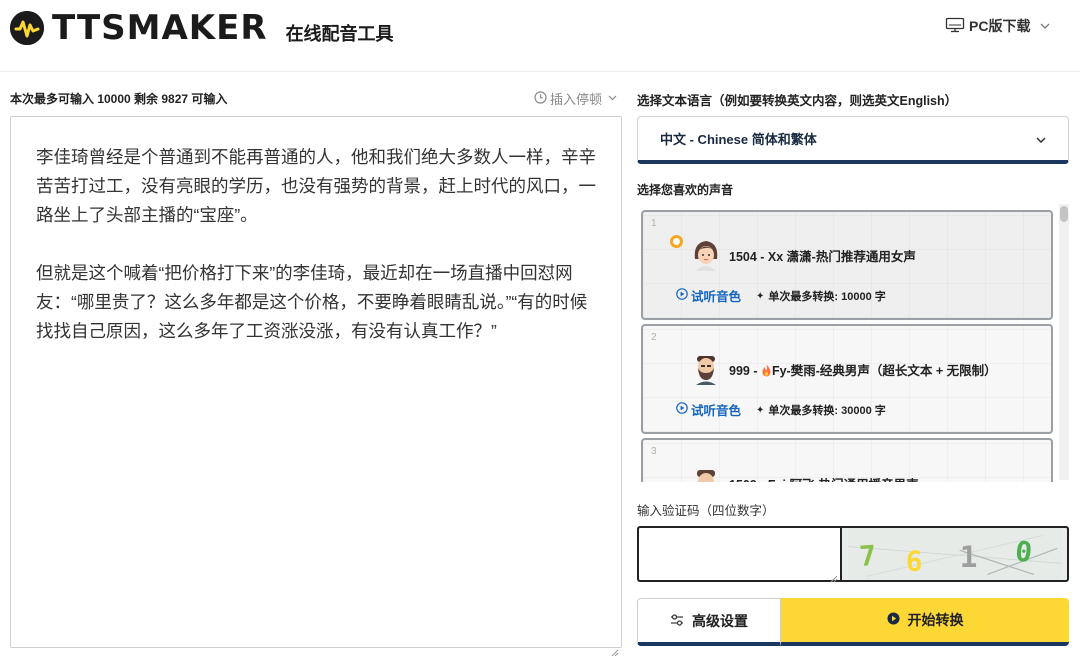 This screenshot has width=1080, height=656. What do you see at coordinates (884, 371) in the screenshot?
I see `voice-name-suffix: Fy-樊雨-经典男声（超长文本 + 无限制）` at bounding box center [884, 371].